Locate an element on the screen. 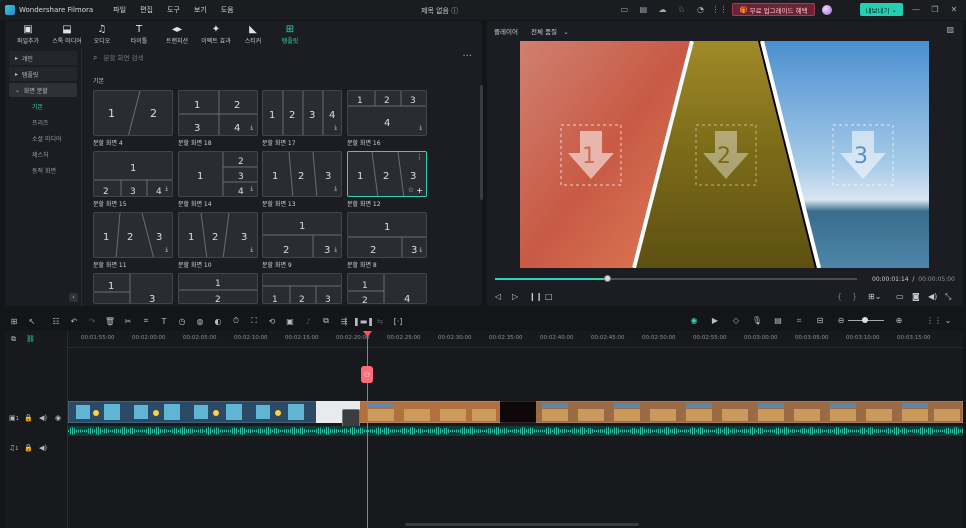 The width and height of the screenshot is (966, 528). favorite-star-icon: ☆ is located at coordinates (411, 190).